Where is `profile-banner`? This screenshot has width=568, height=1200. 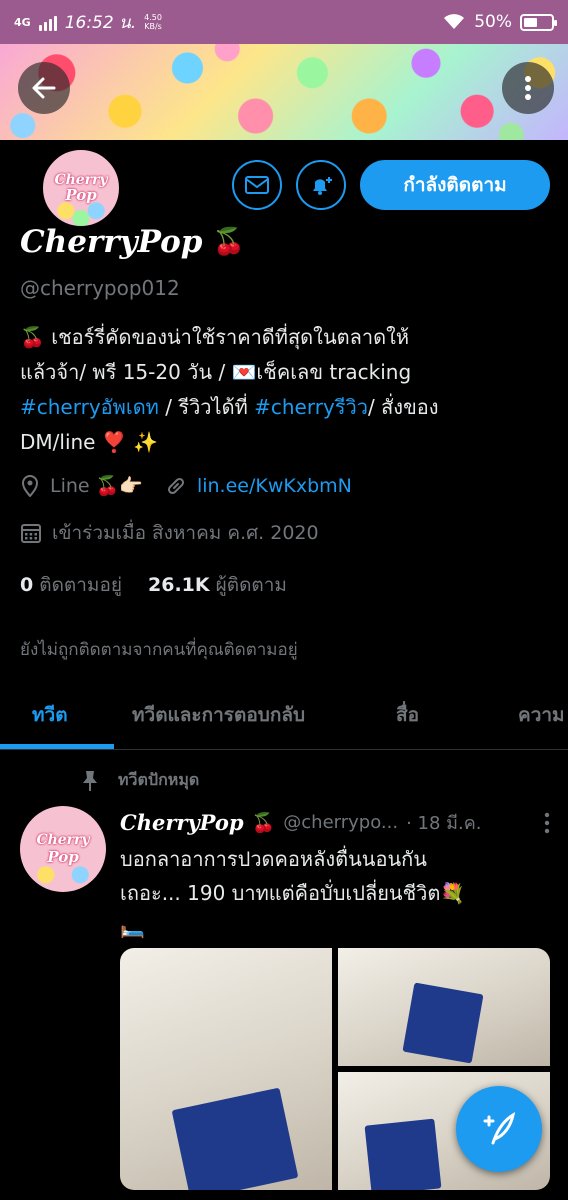 profile-banner is located at coordinates (284, 92).